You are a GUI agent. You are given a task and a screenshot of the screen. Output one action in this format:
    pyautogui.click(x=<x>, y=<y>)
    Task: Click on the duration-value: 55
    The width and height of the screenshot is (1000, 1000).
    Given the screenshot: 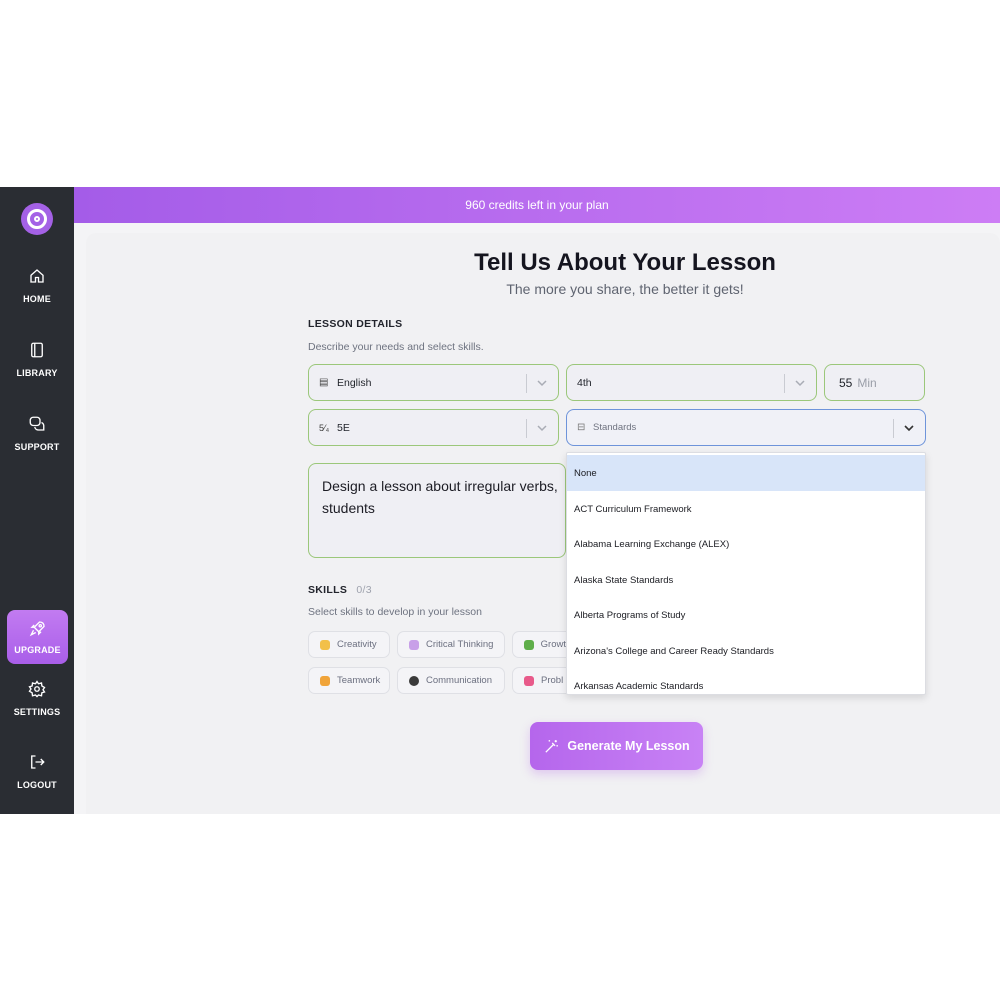 What is the action you would take?
    pyautogui.click(x=846, y=382)
    